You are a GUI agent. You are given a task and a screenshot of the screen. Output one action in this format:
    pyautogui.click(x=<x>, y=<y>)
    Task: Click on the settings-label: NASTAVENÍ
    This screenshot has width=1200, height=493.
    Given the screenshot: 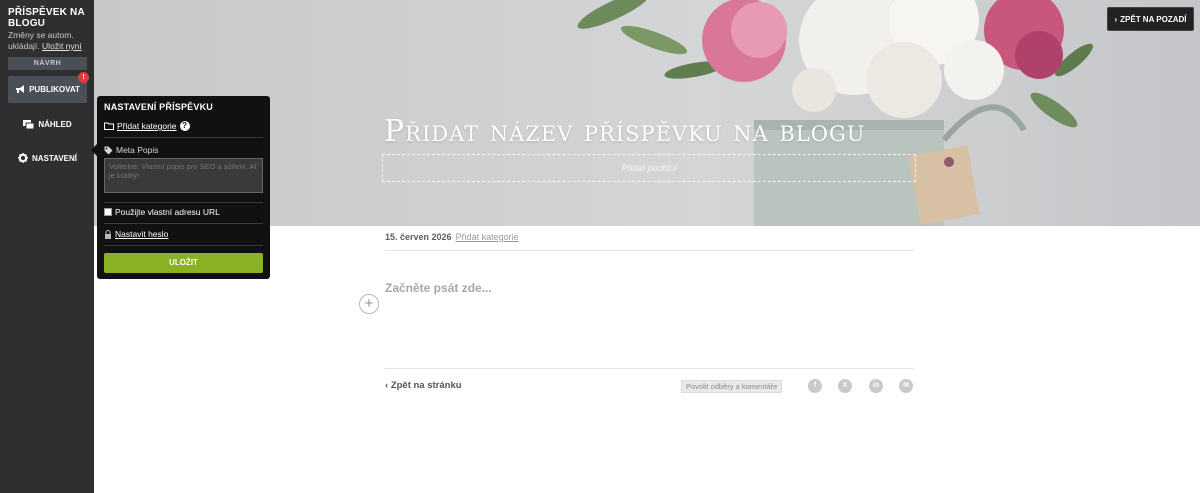 What is the action you would take?
    pyautogui.click(x=54, y=158)
    